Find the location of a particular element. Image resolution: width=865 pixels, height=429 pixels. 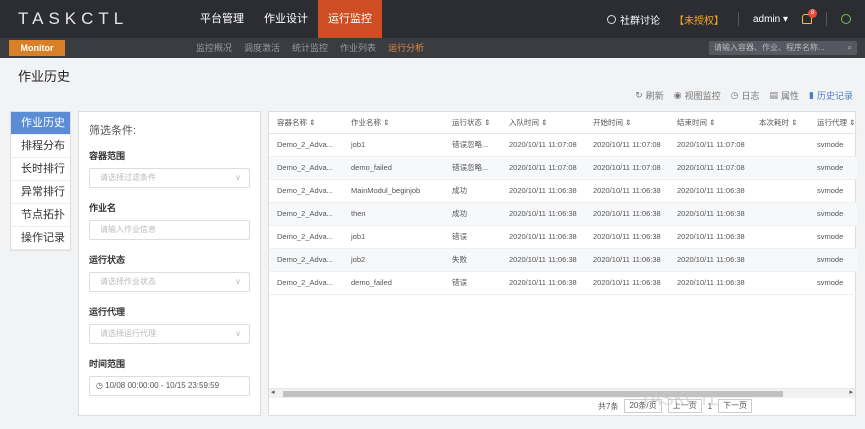

refresh-button: ↻ 刷新 is located at coordinates (649, 95).